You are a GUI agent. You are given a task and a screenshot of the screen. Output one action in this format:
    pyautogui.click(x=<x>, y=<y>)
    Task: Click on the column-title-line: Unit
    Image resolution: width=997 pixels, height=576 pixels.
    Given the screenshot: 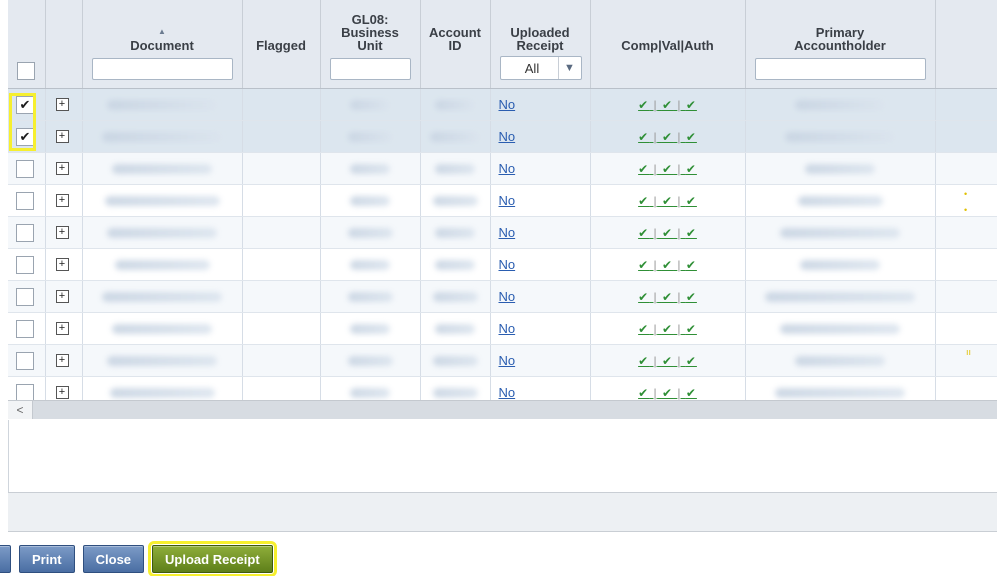 What is the action you would take?
    pyautogui.click(x=370, y=45)
    